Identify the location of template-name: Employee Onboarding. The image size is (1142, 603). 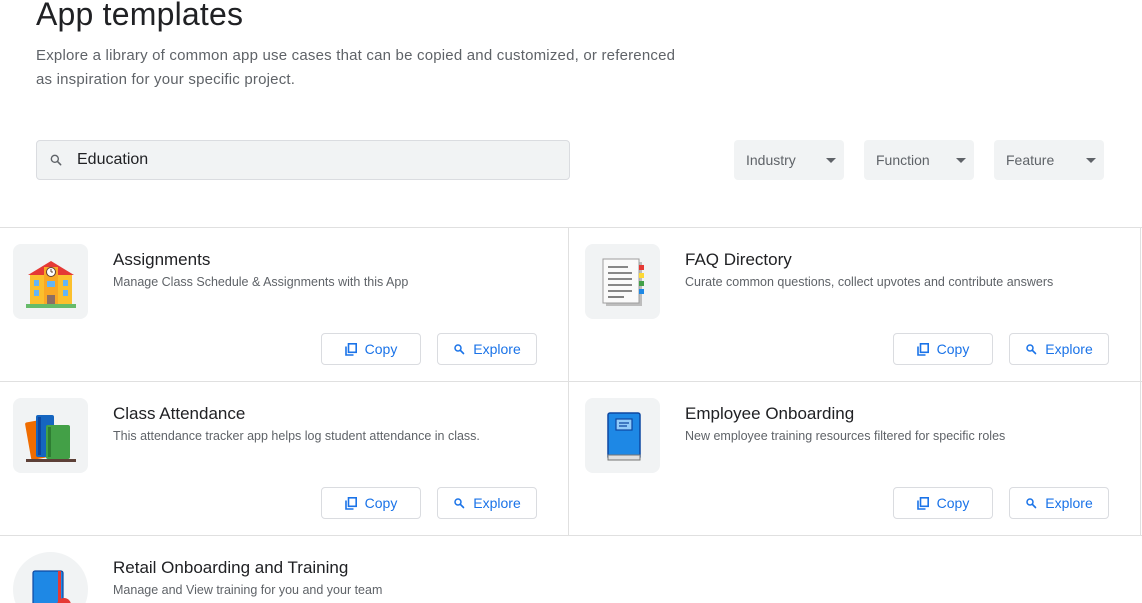
(770, 413).